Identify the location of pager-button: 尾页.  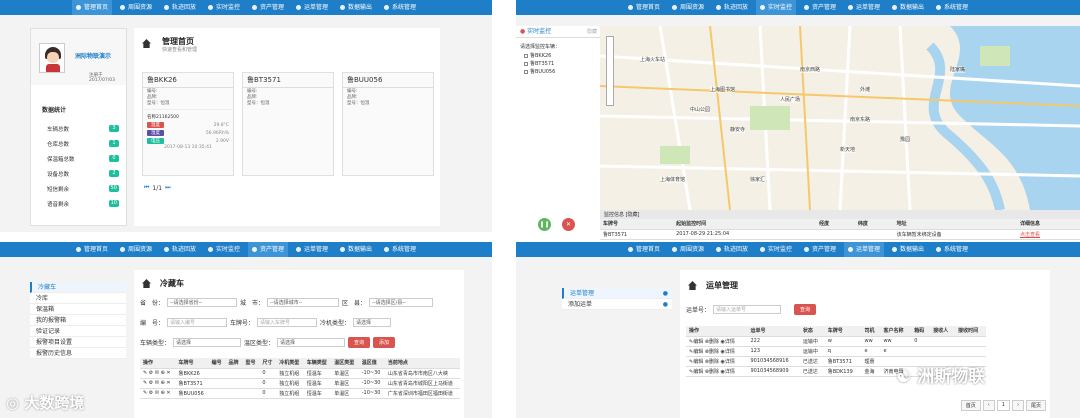
(1035, 405).